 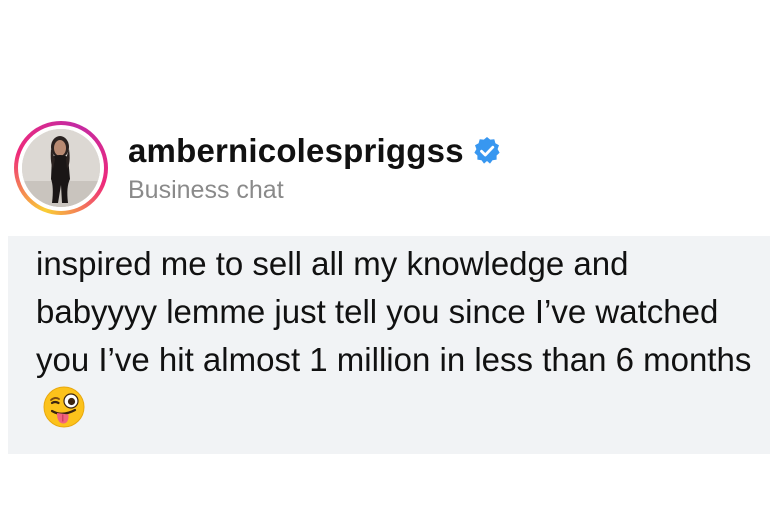 I want to click on avatar-story-ring, so click(x=61, y=168).